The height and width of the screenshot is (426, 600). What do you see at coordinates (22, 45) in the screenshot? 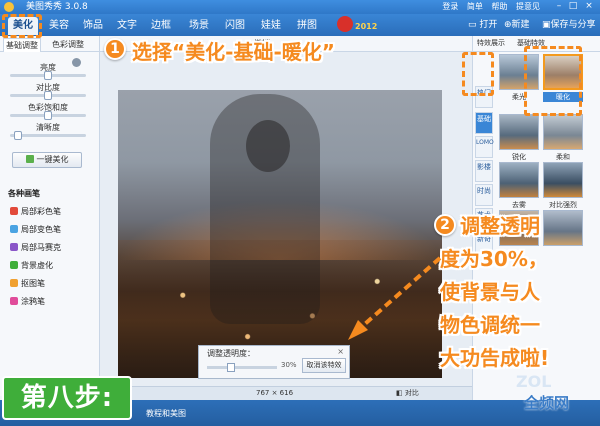
I see `tab-basic-adjust: 基础调整` at bounding box center [22, 45].